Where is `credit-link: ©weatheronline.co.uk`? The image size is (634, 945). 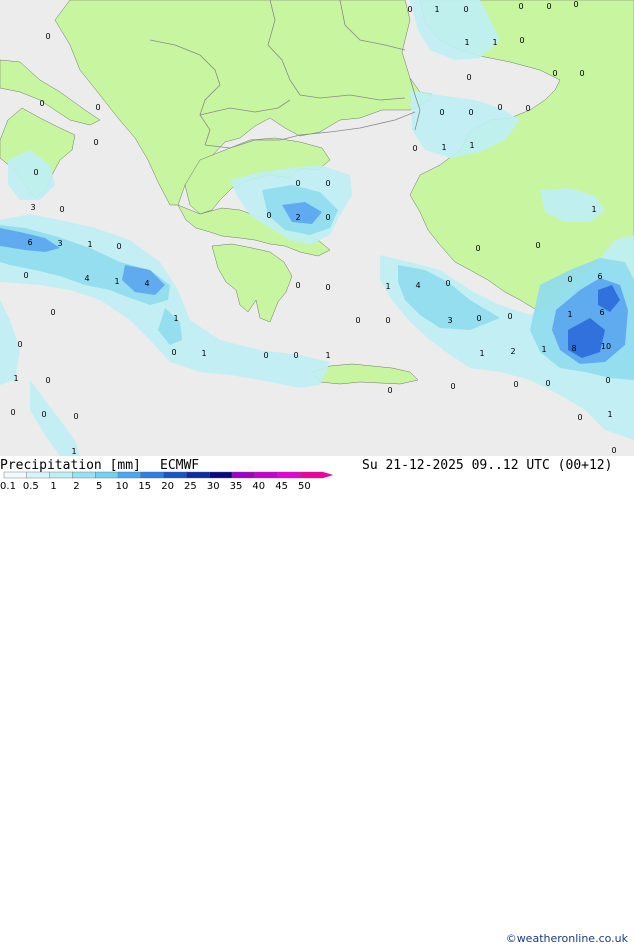
credit-link: ©weatheronline.co.uk is located at coordinates (567, 938).